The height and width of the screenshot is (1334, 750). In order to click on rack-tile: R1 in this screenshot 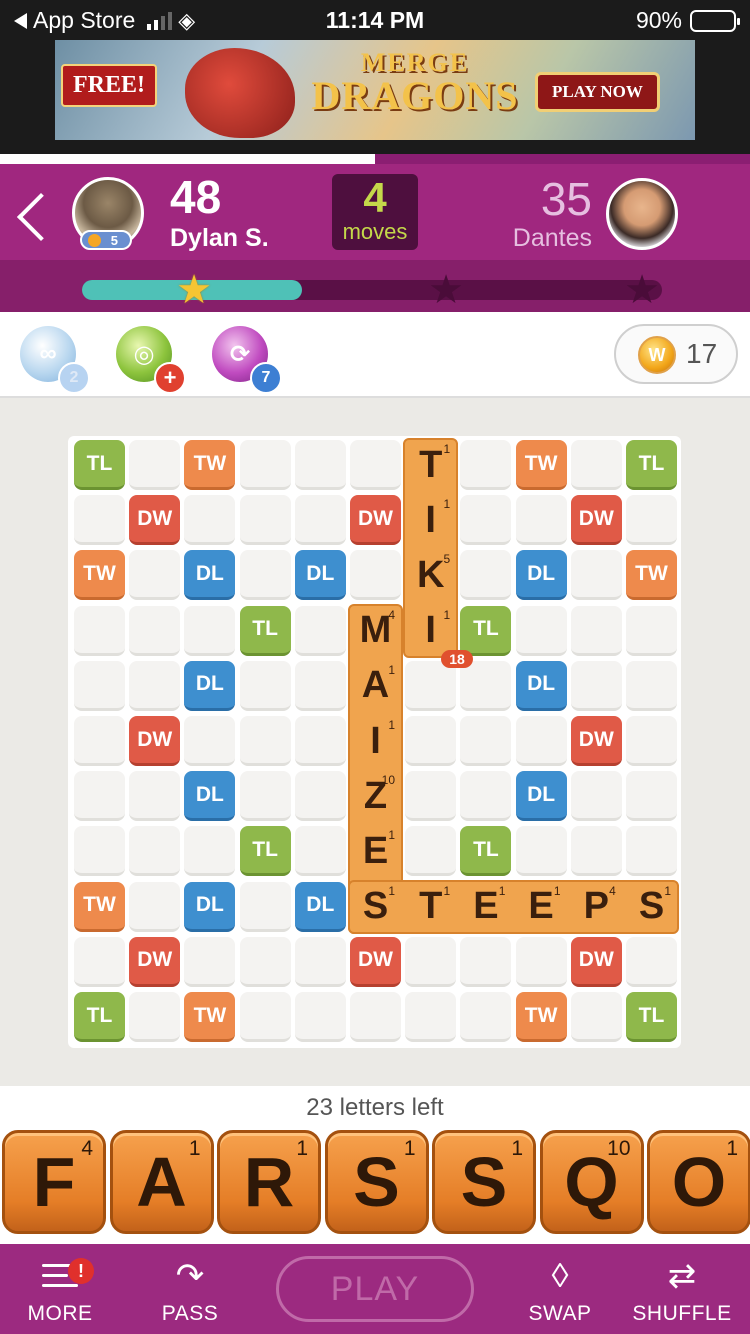, I will do `click(269, 1182)`.